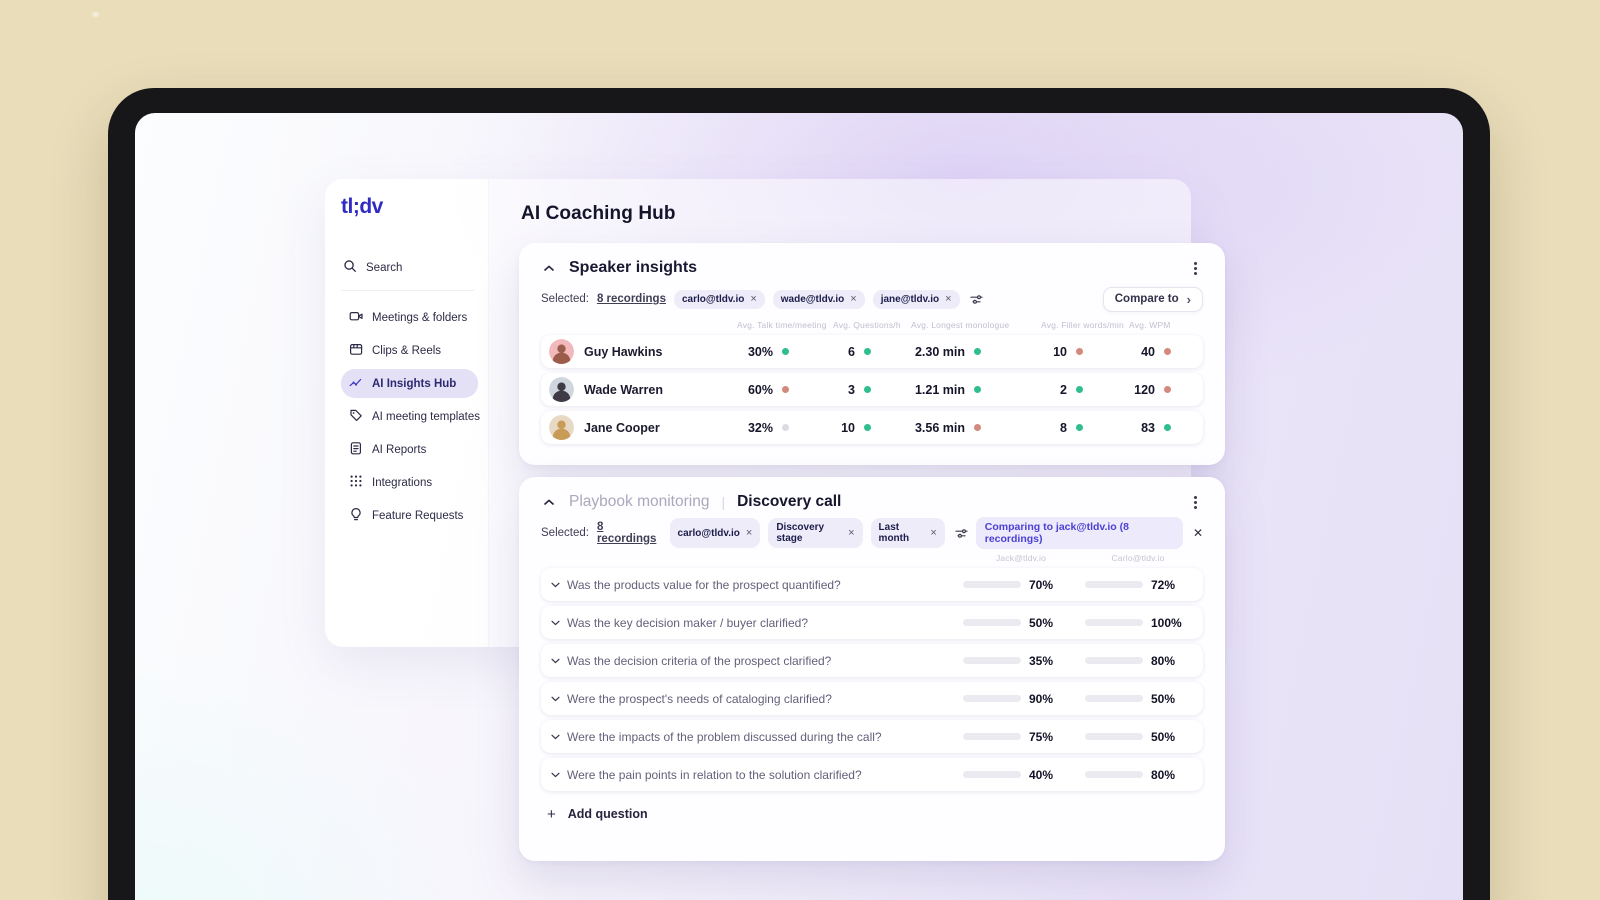 The width and height of the screenshot is (1600, 900). I want to click on score-bar-group: 40%, so click(1024, 775).